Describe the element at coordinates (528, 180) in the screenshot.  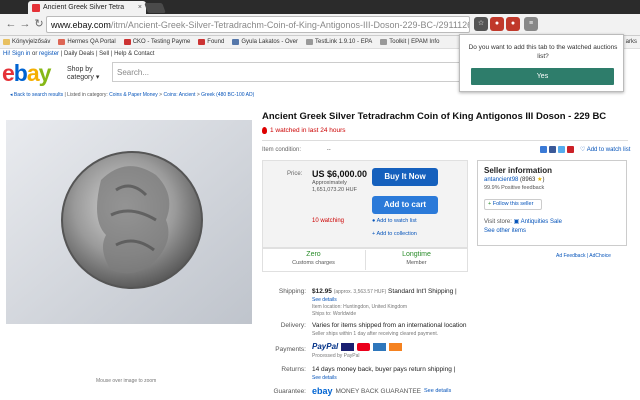
I see `seller-score: (8963` at that location.